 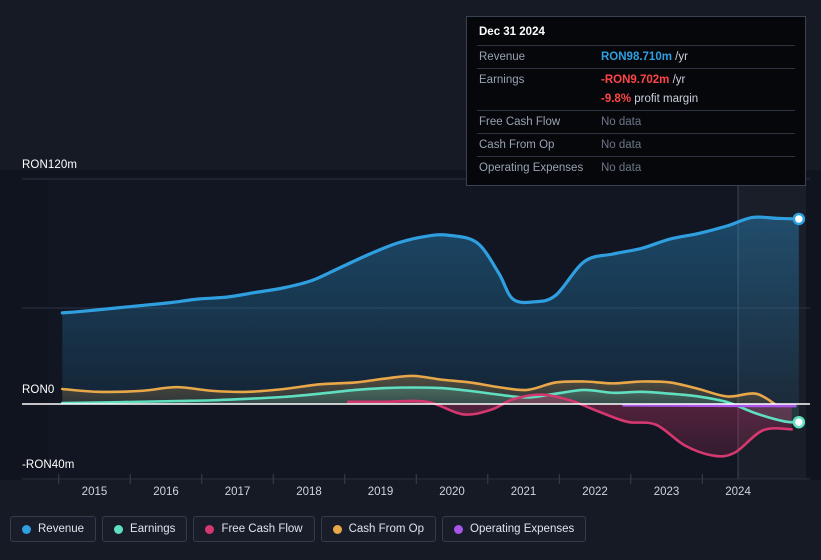 I want to click on tooltip-row: Free Cash Flow No data, so click(x=636, y=121).